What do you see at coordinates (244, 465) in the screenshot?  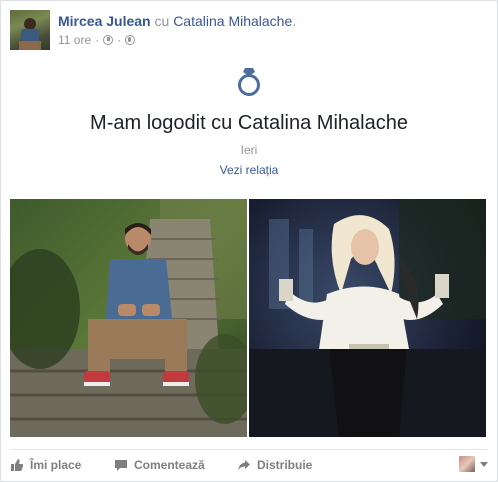 I see `share-icon` at bounding box center [244, 465].